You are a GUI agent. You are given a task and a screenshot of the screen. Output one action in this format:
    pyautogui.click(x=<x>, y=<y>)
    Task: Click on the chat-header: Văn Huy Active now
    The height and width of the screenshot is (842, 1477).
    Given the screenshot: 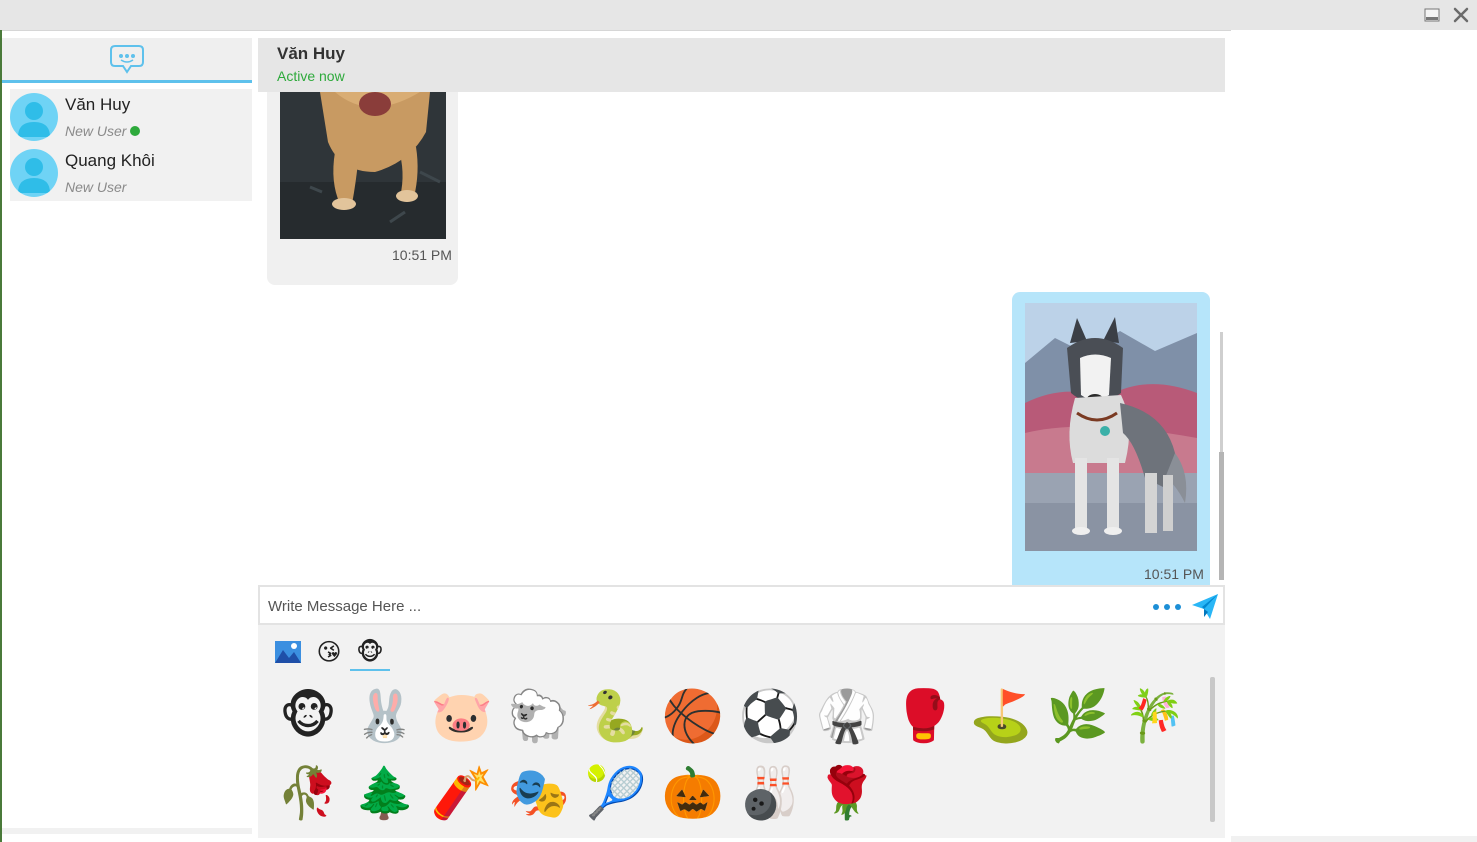 What is the action you would take?
    pyautogui.click(x=741, y=65)
    